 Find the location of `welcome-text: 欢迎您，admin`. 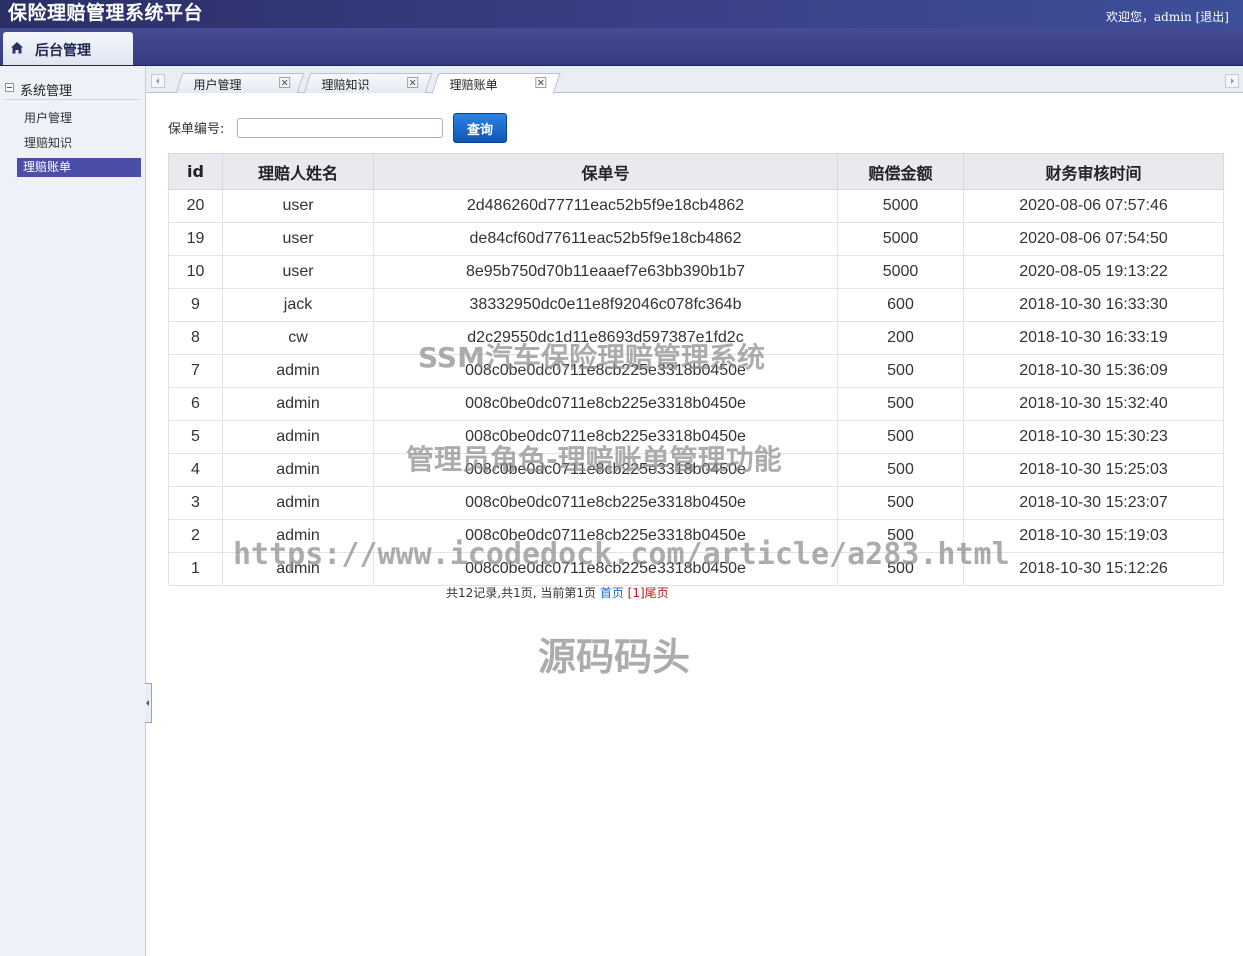

welcome-text: 欢迎您，admin is located at coordinates (1149, 17).